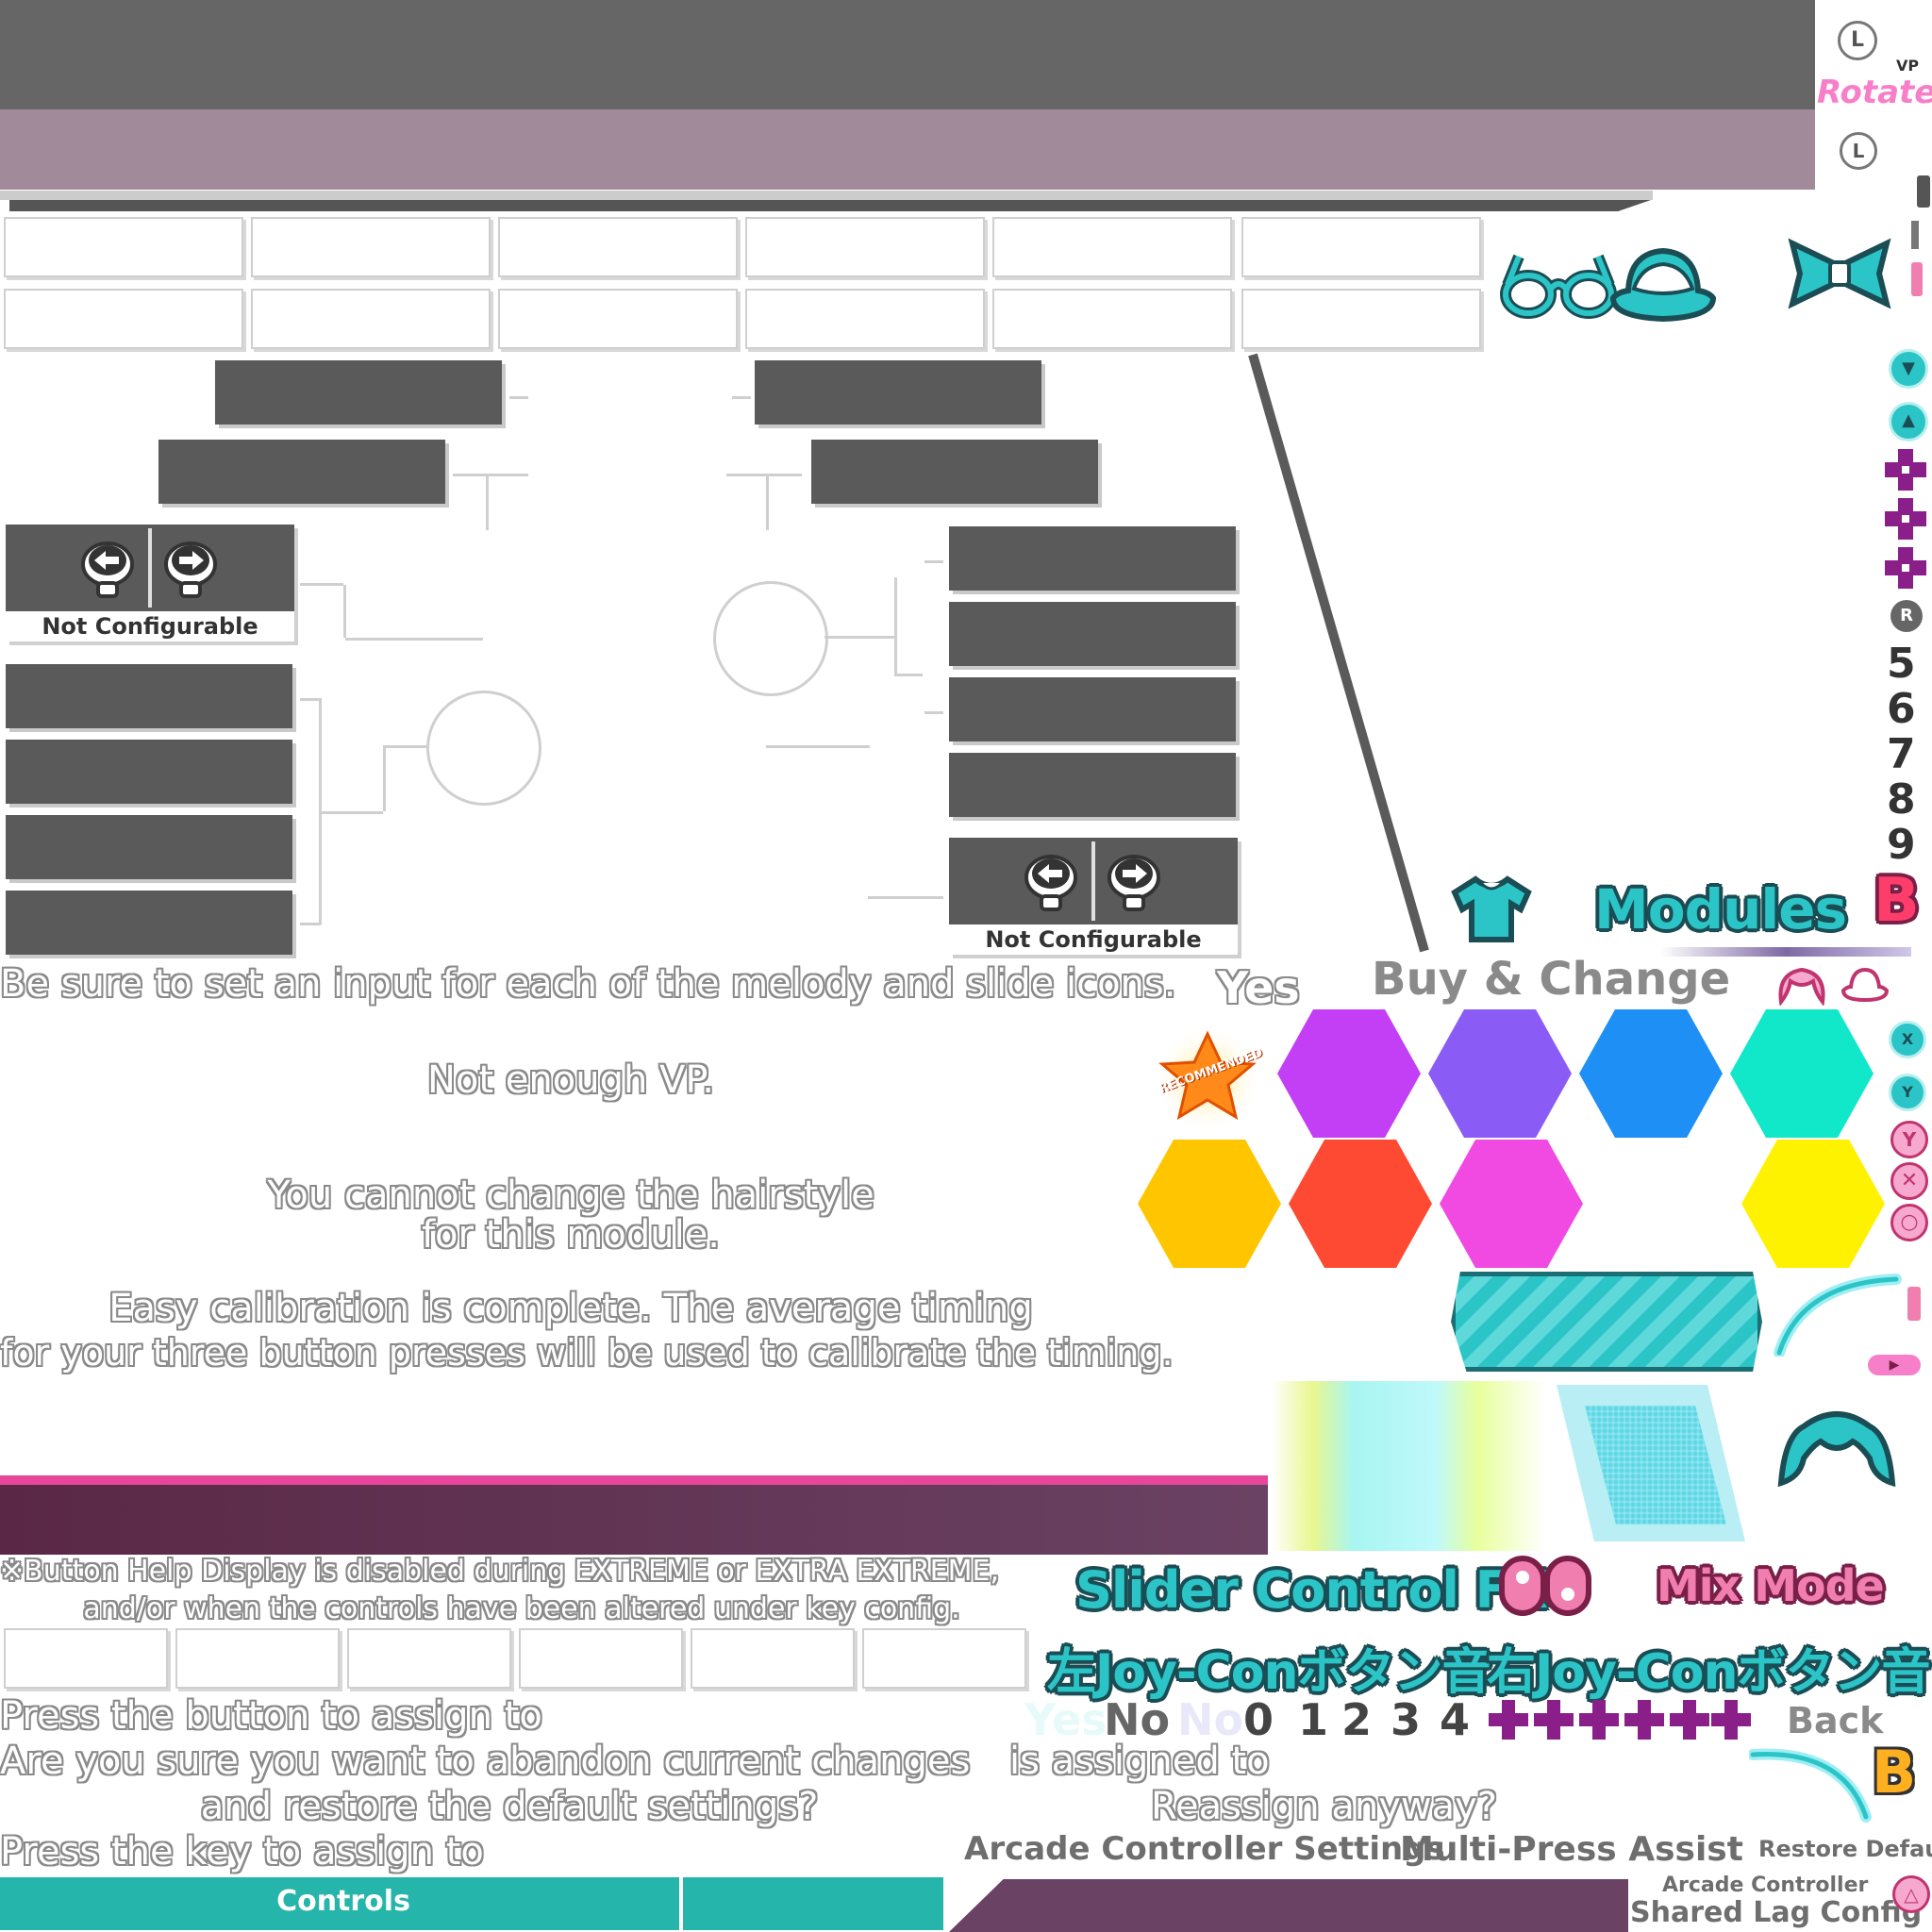 This screenshot has height=1932, width=1932. I want to click on yes-label: Yes, so click(1258, 988).